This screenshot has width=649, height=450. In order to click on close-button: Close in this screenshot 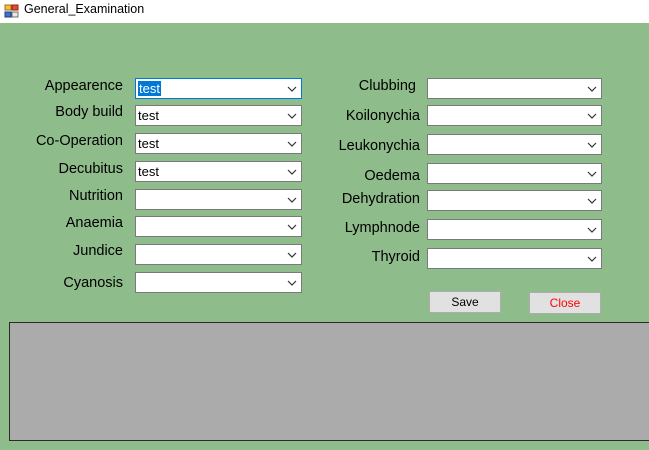, I will do `click(565, 303)`.